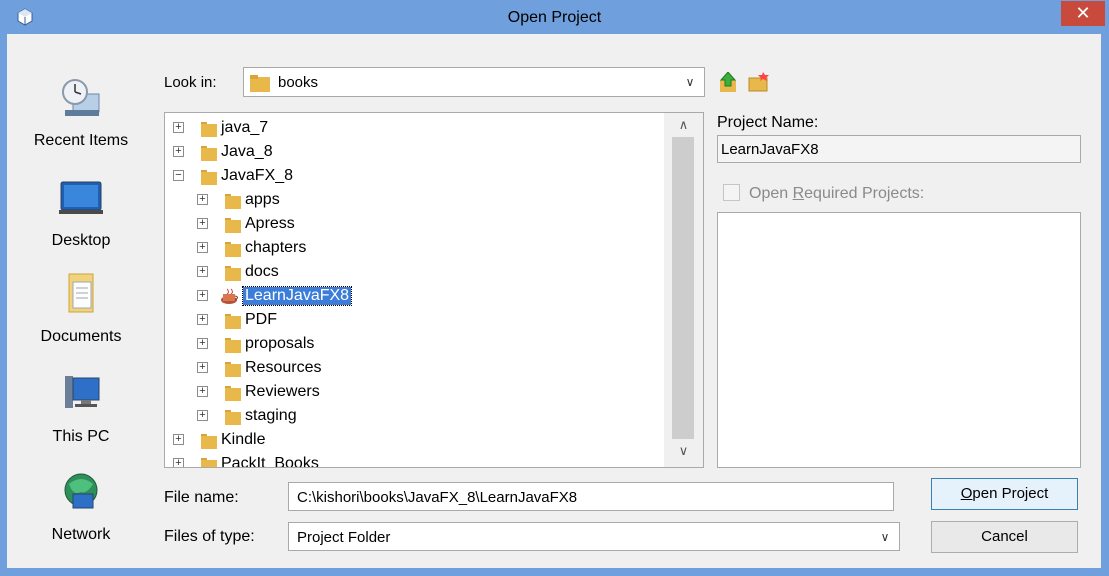 The width and height of the screenshot is (1109, 576). Describe the element at coordinates (415, 368) in the screenshot. I see `tree-row: + Resources` at that location.